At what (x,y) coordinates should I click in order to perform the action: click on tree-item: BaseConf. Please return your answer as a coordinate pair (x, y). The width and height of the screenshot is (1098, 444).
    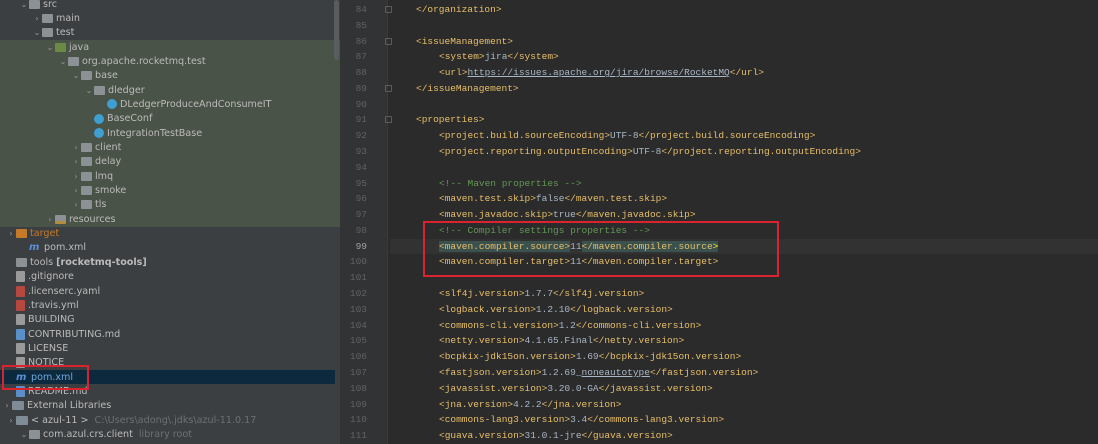
    Looking at the image, I should click on (167, 119).